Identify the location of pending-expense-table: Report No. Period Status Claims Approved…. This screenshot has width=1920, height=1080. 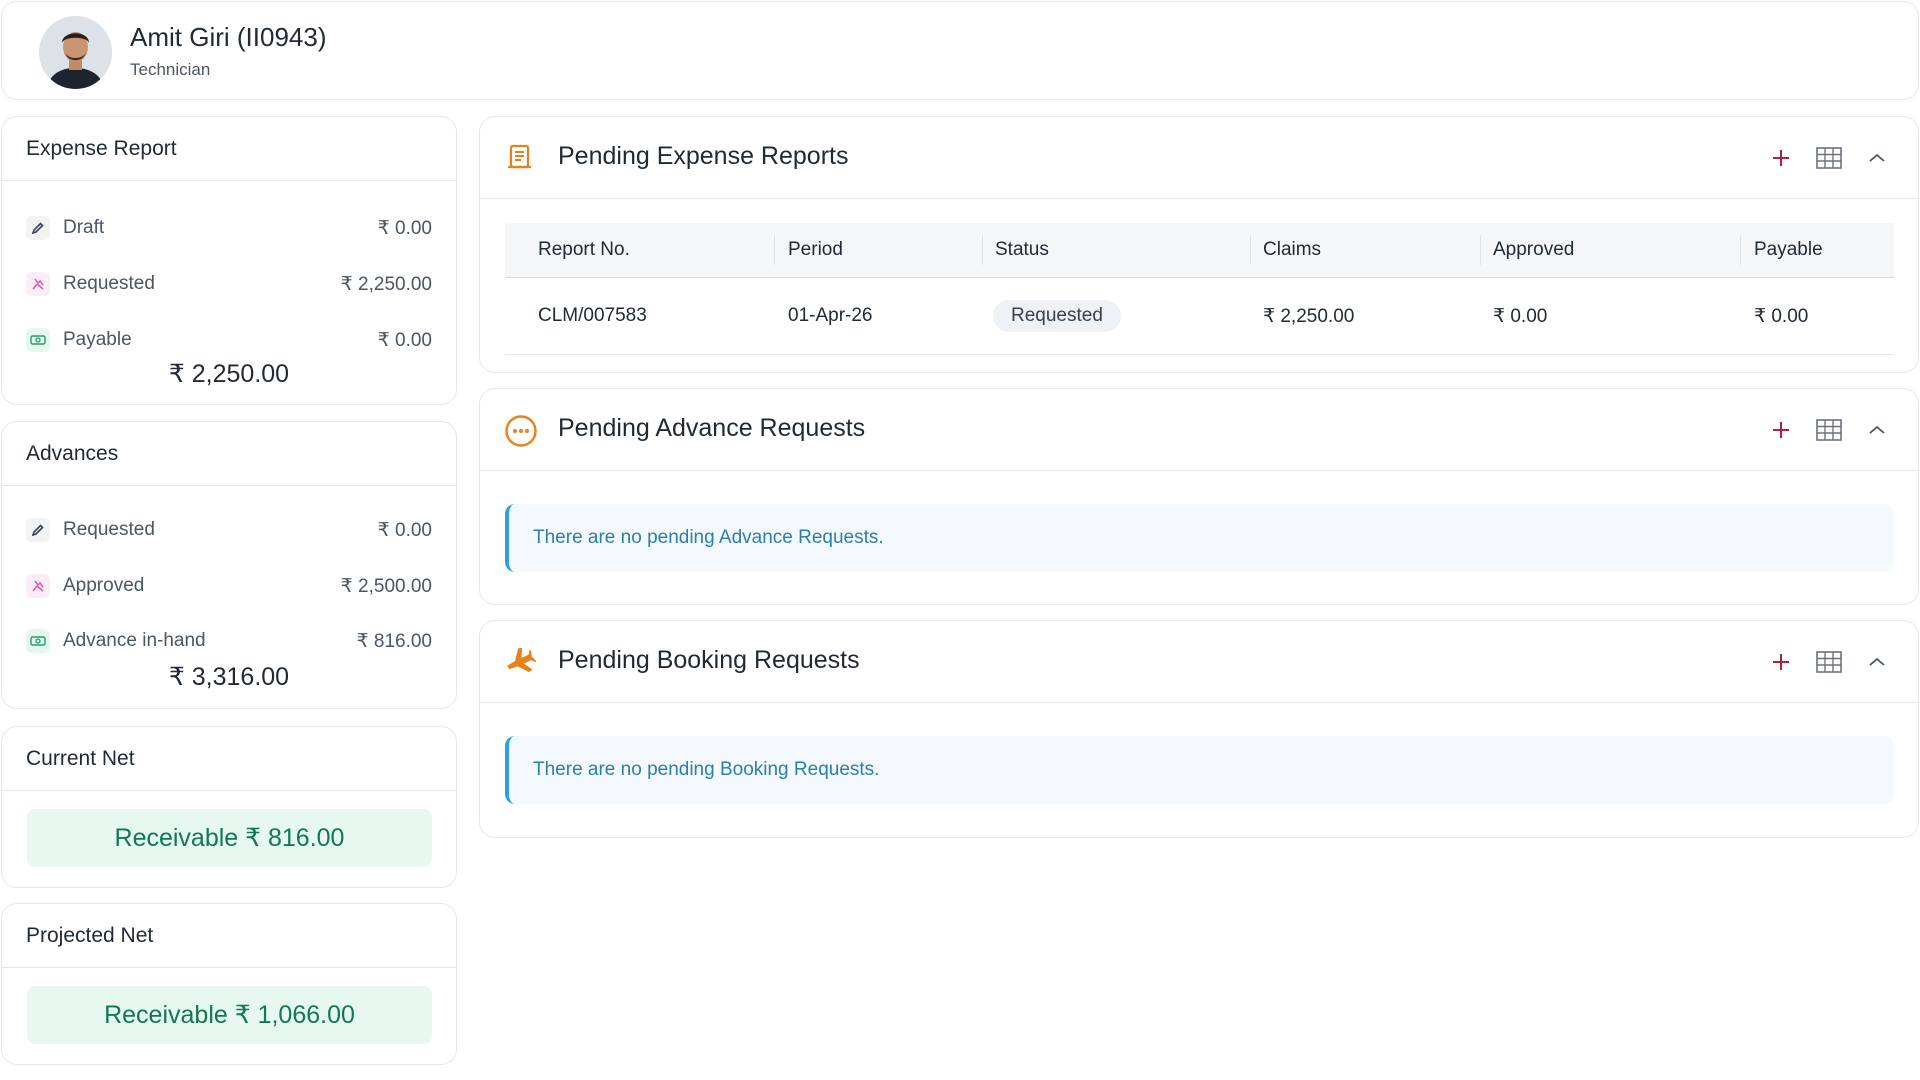
(1199, 289).